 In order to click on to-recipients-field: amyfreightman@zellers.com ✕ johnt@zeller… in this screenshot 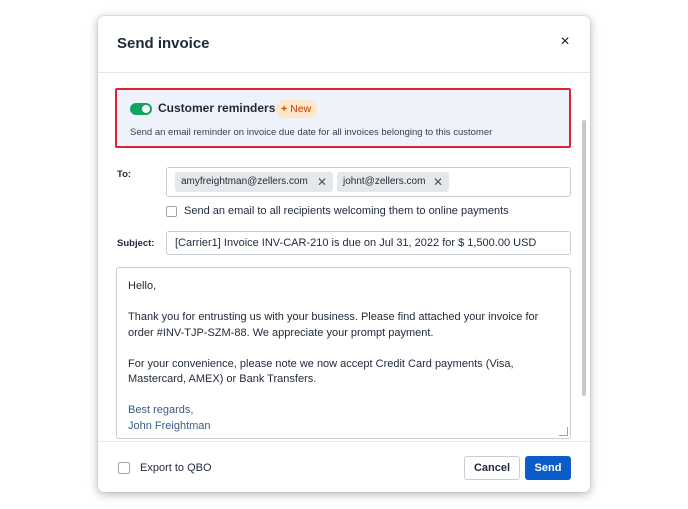, I will do `click(368, 182)`.